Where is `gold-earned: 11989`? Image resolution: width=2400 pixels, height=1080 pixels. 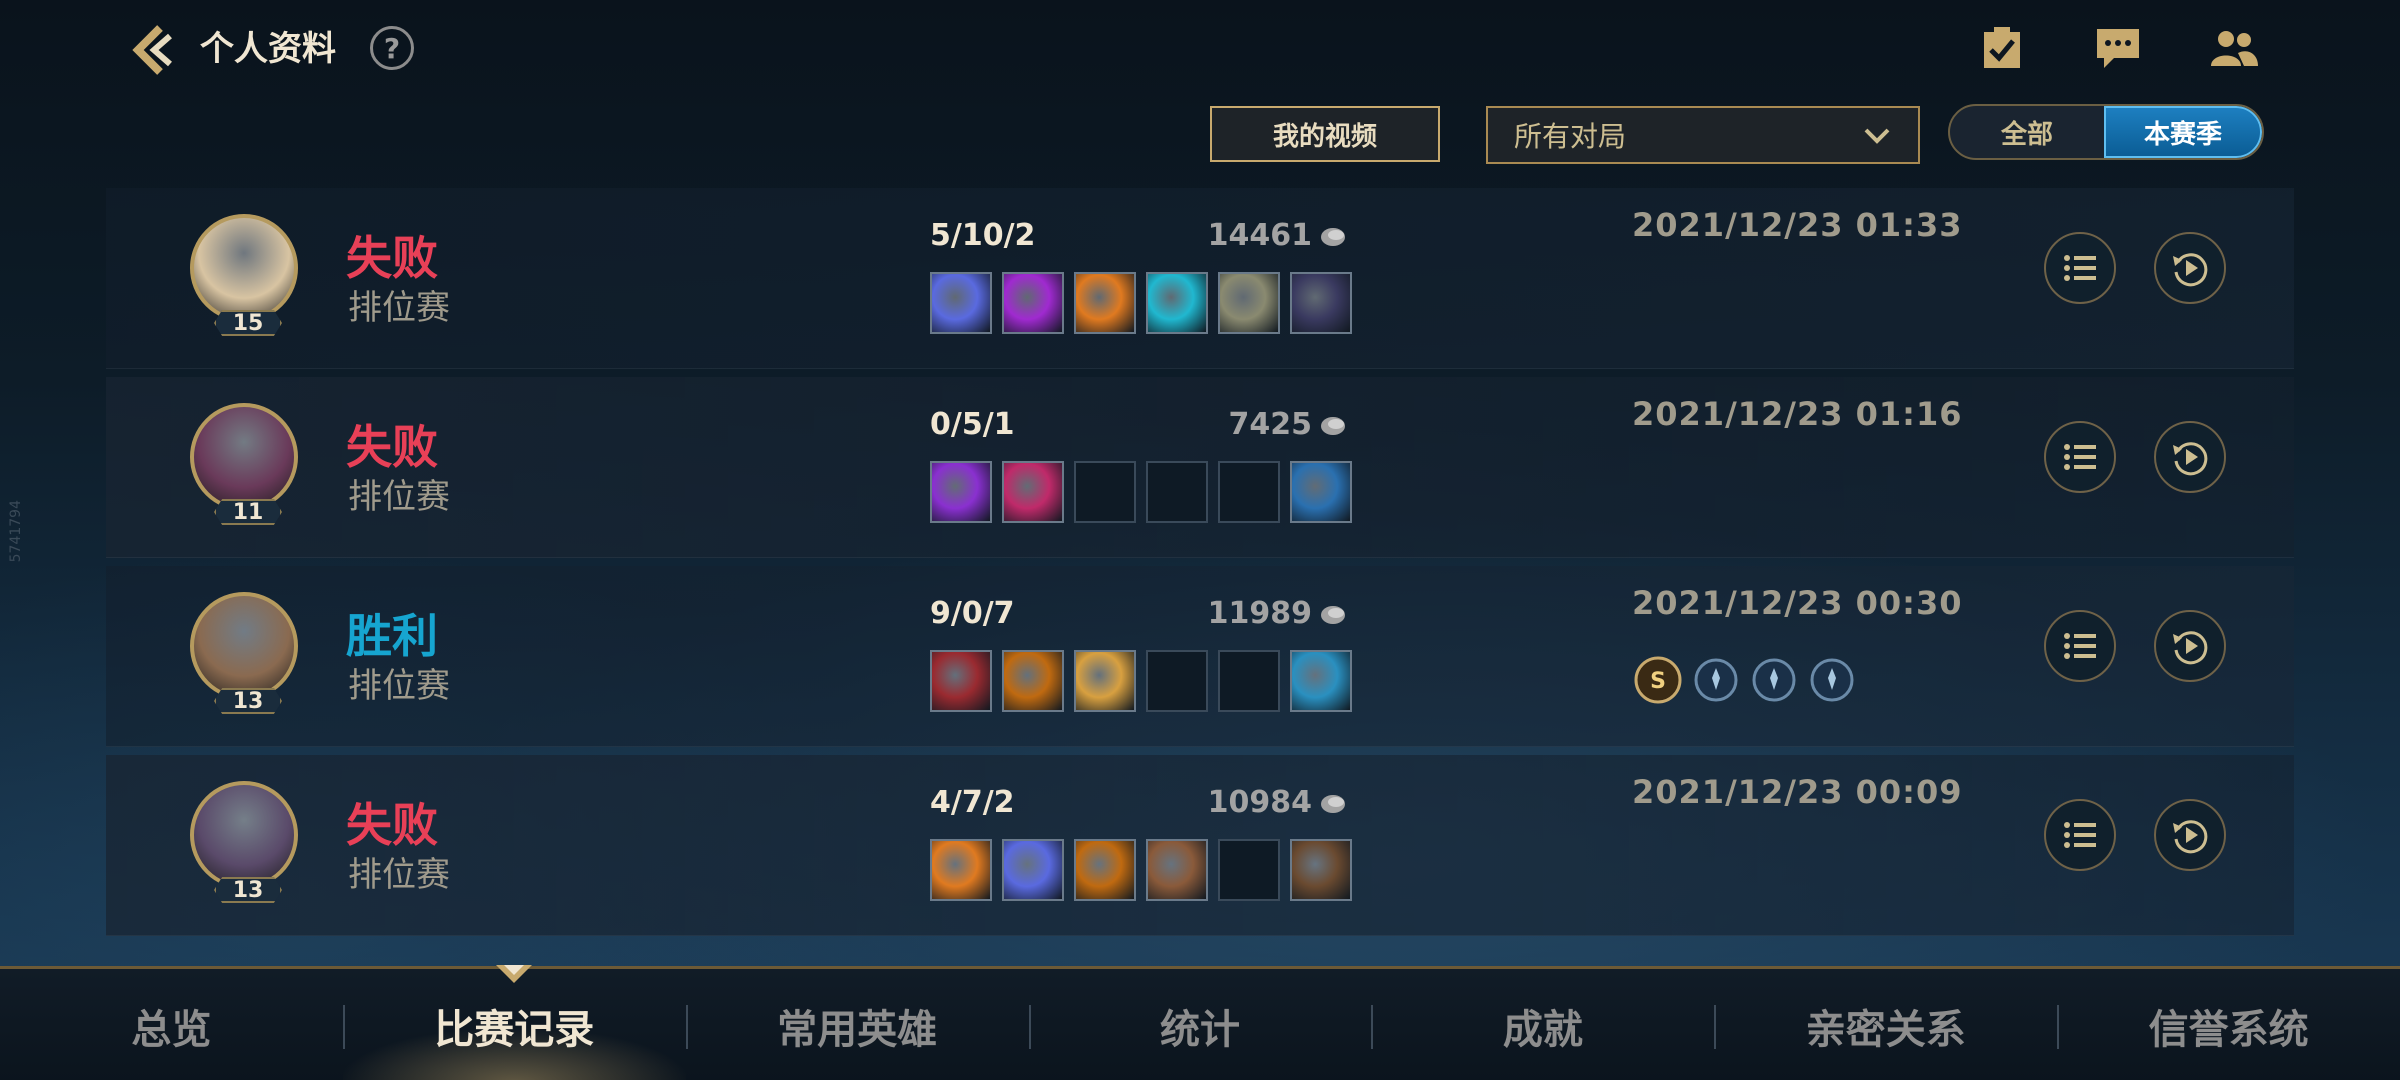
gold-earned: 11989 is located at coordinates (1230, 613).